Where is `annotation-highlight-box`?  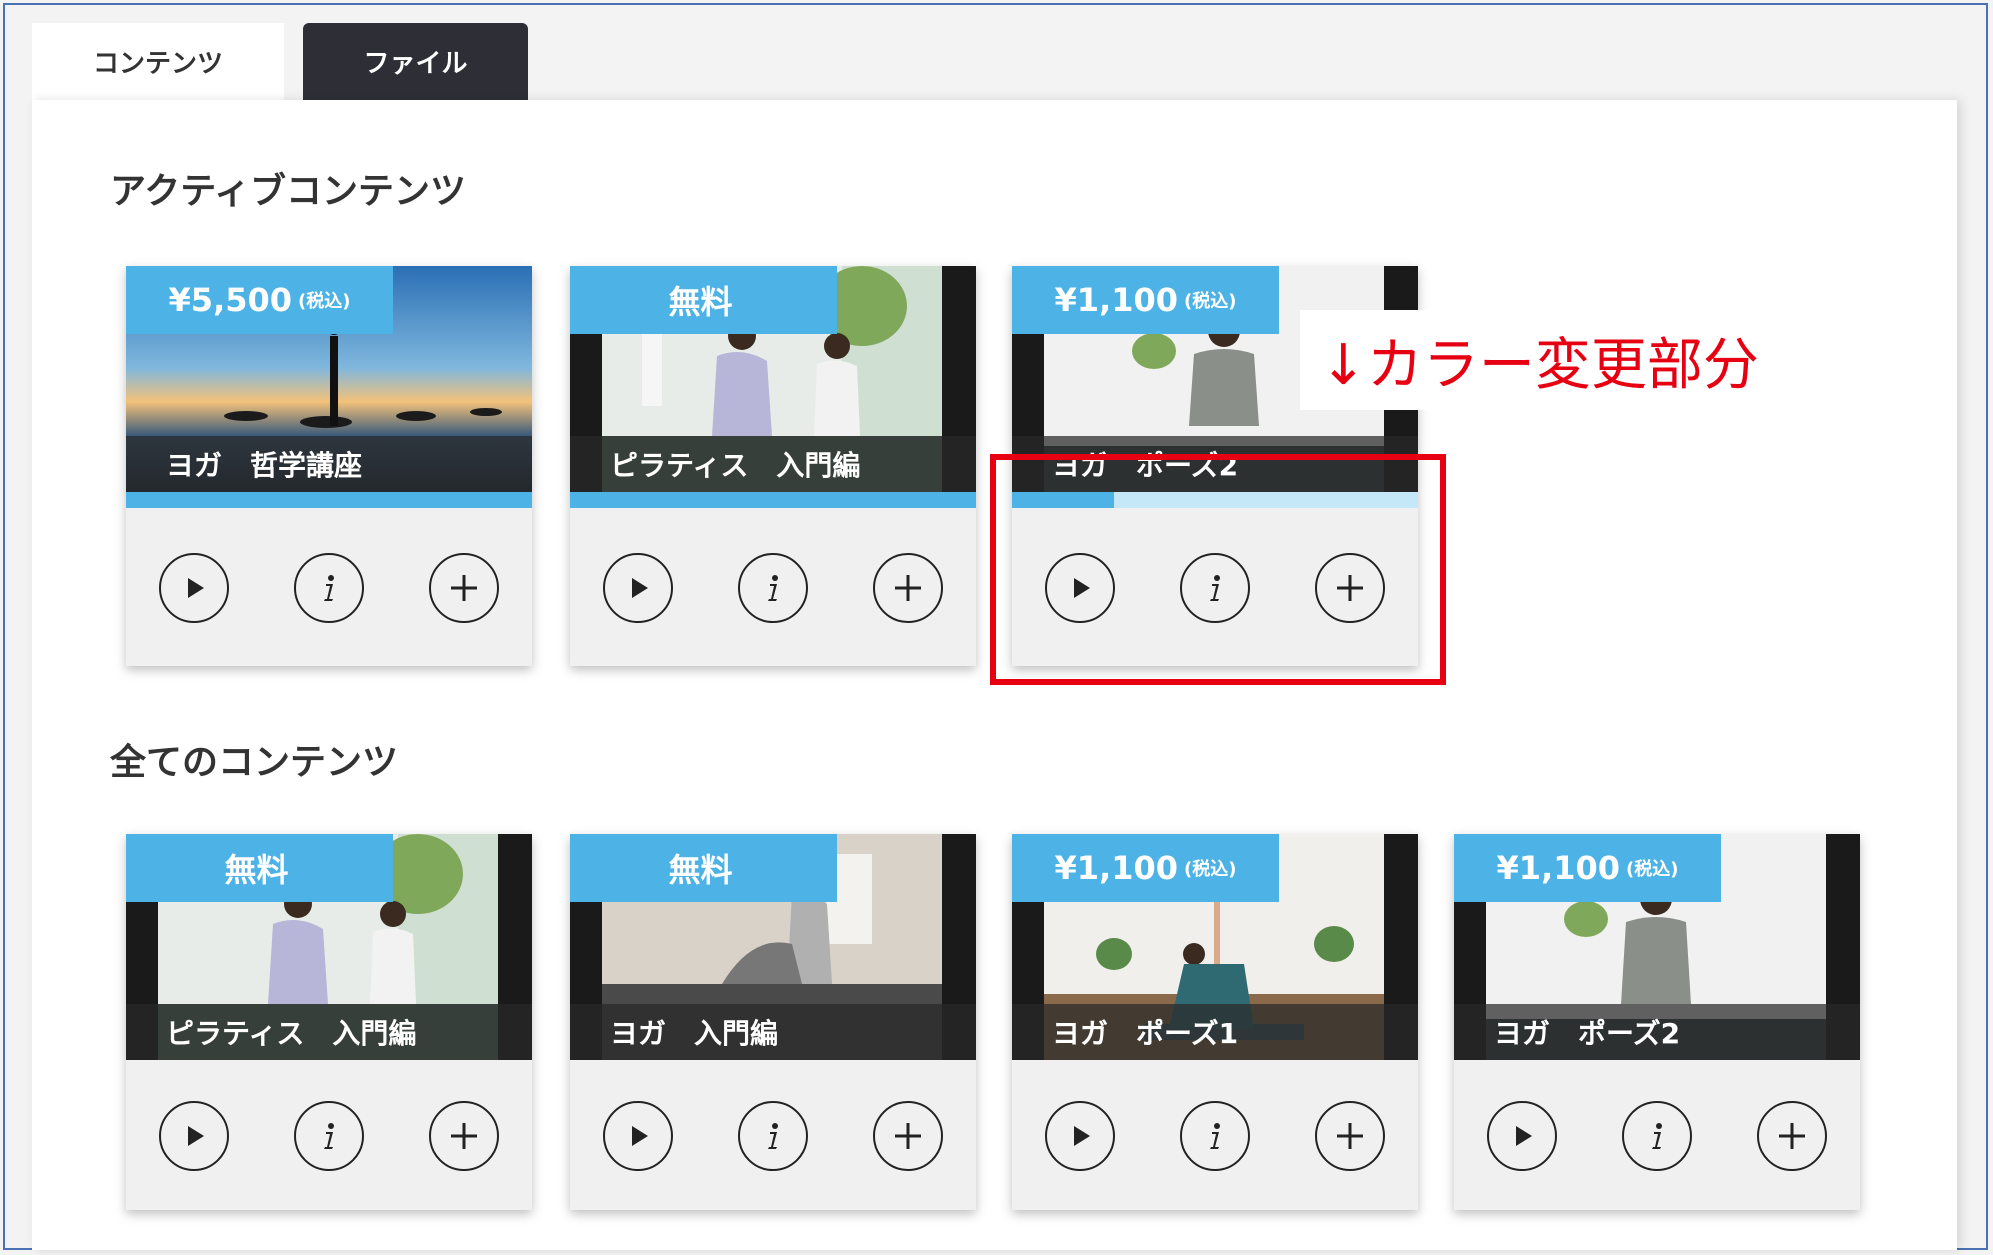
annotation-highlight-box is located at coordinates (1218, 569).